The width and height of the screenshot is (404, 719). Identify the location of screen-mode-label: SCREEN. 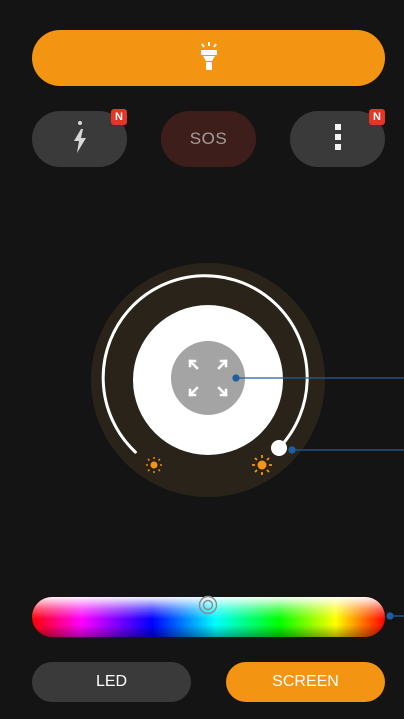
(305, 681).